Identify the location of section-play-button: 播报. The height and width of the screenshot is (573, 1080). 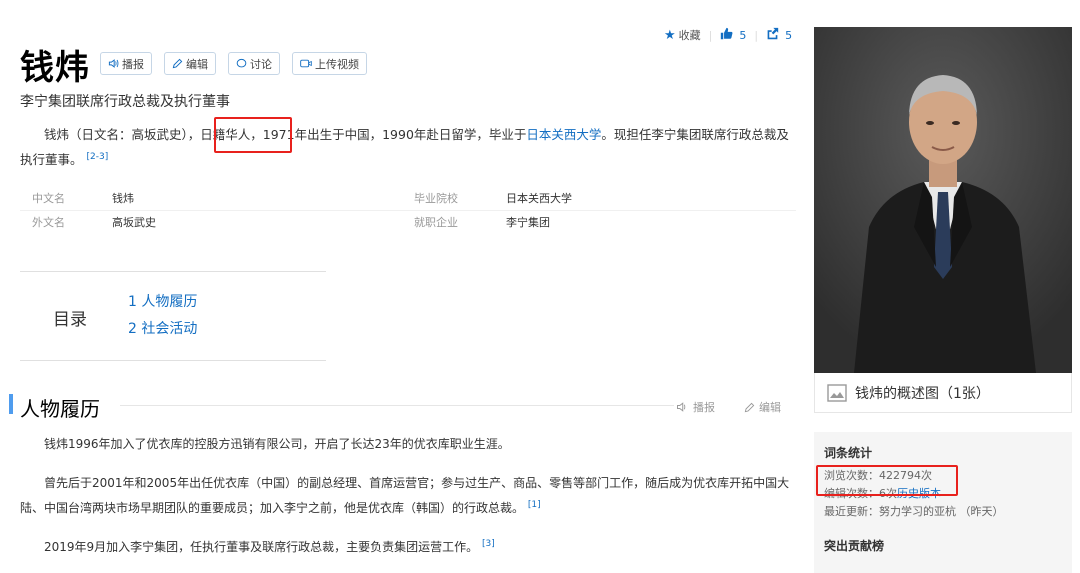
(695, 407).